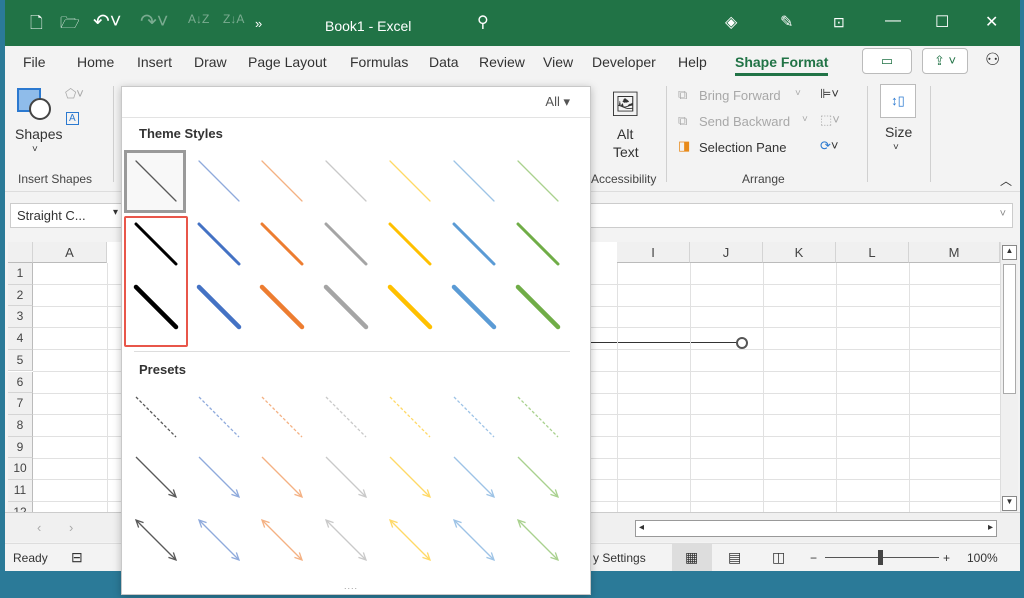 This screenshot has width=1024, height=598. What do you see at coordinates (287, 62) in the screenshot?
I see `tab-page-layout: Page Layout` at bounding box center [287, 62].